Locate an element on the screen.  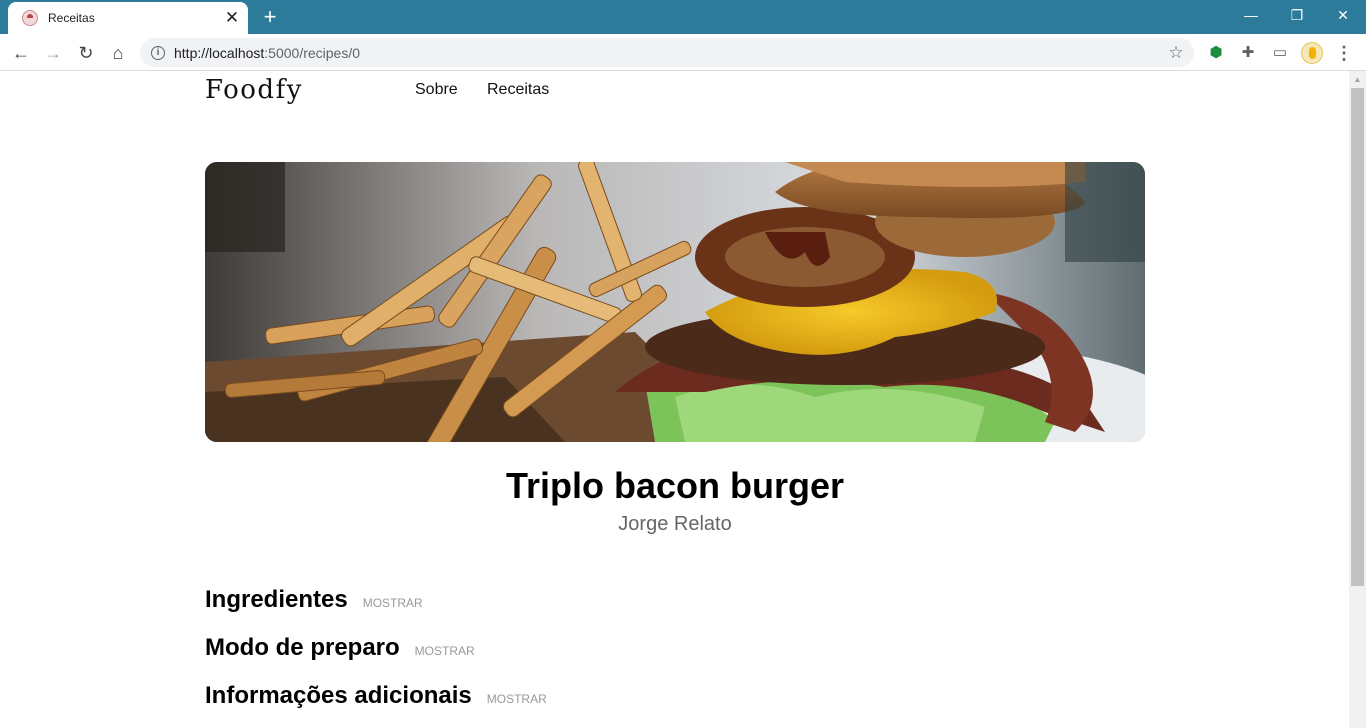
page-scrollbar: ▲ is located at coordinates (1357, 399).